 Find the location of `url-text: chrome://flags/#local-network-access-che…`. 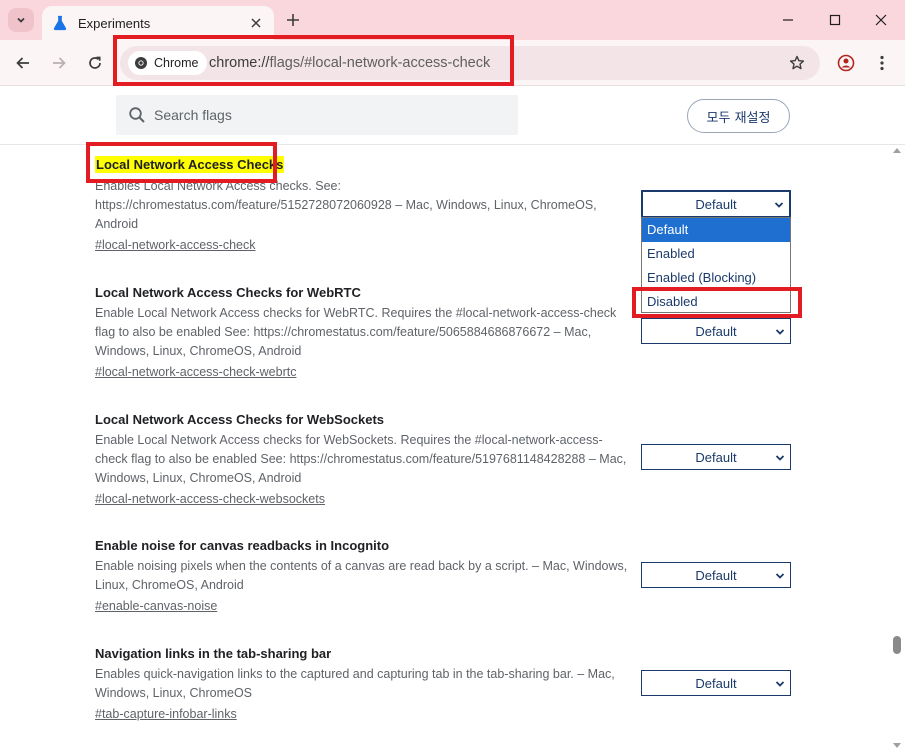

url-text: chrome://flags/#local-network-access-che… is located at coordinates (349, 63).